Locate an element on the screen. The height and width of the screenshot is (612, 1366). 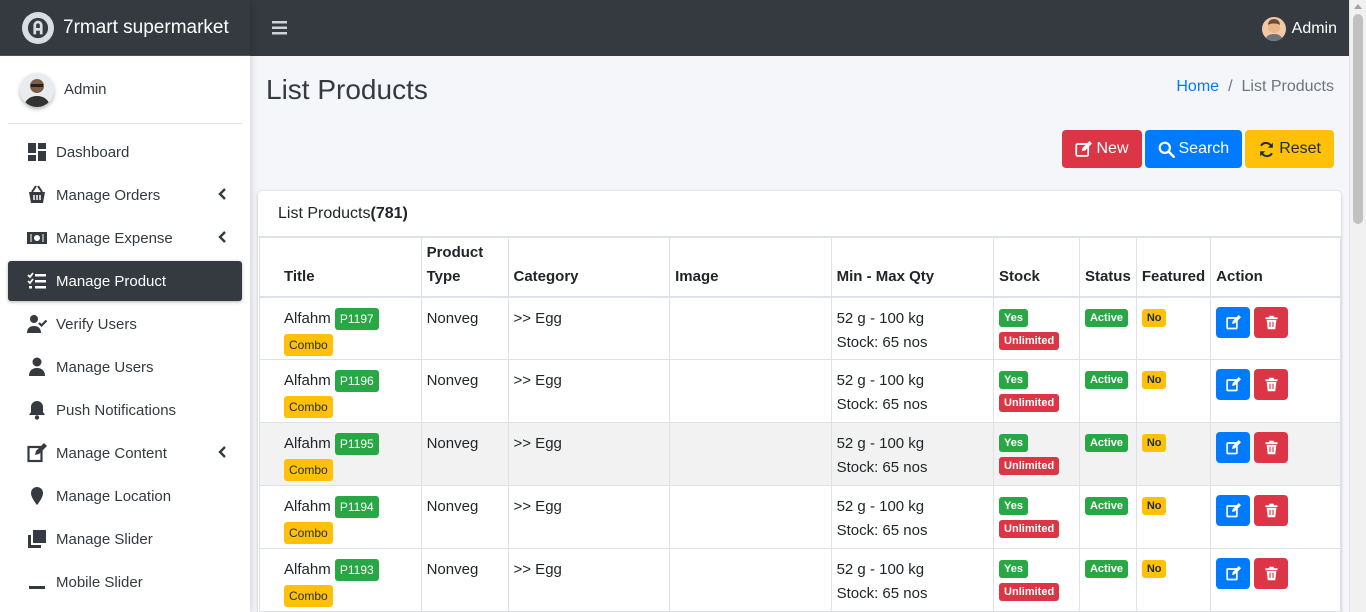
th-featured: Featured is located at coordinates (1173, 267).